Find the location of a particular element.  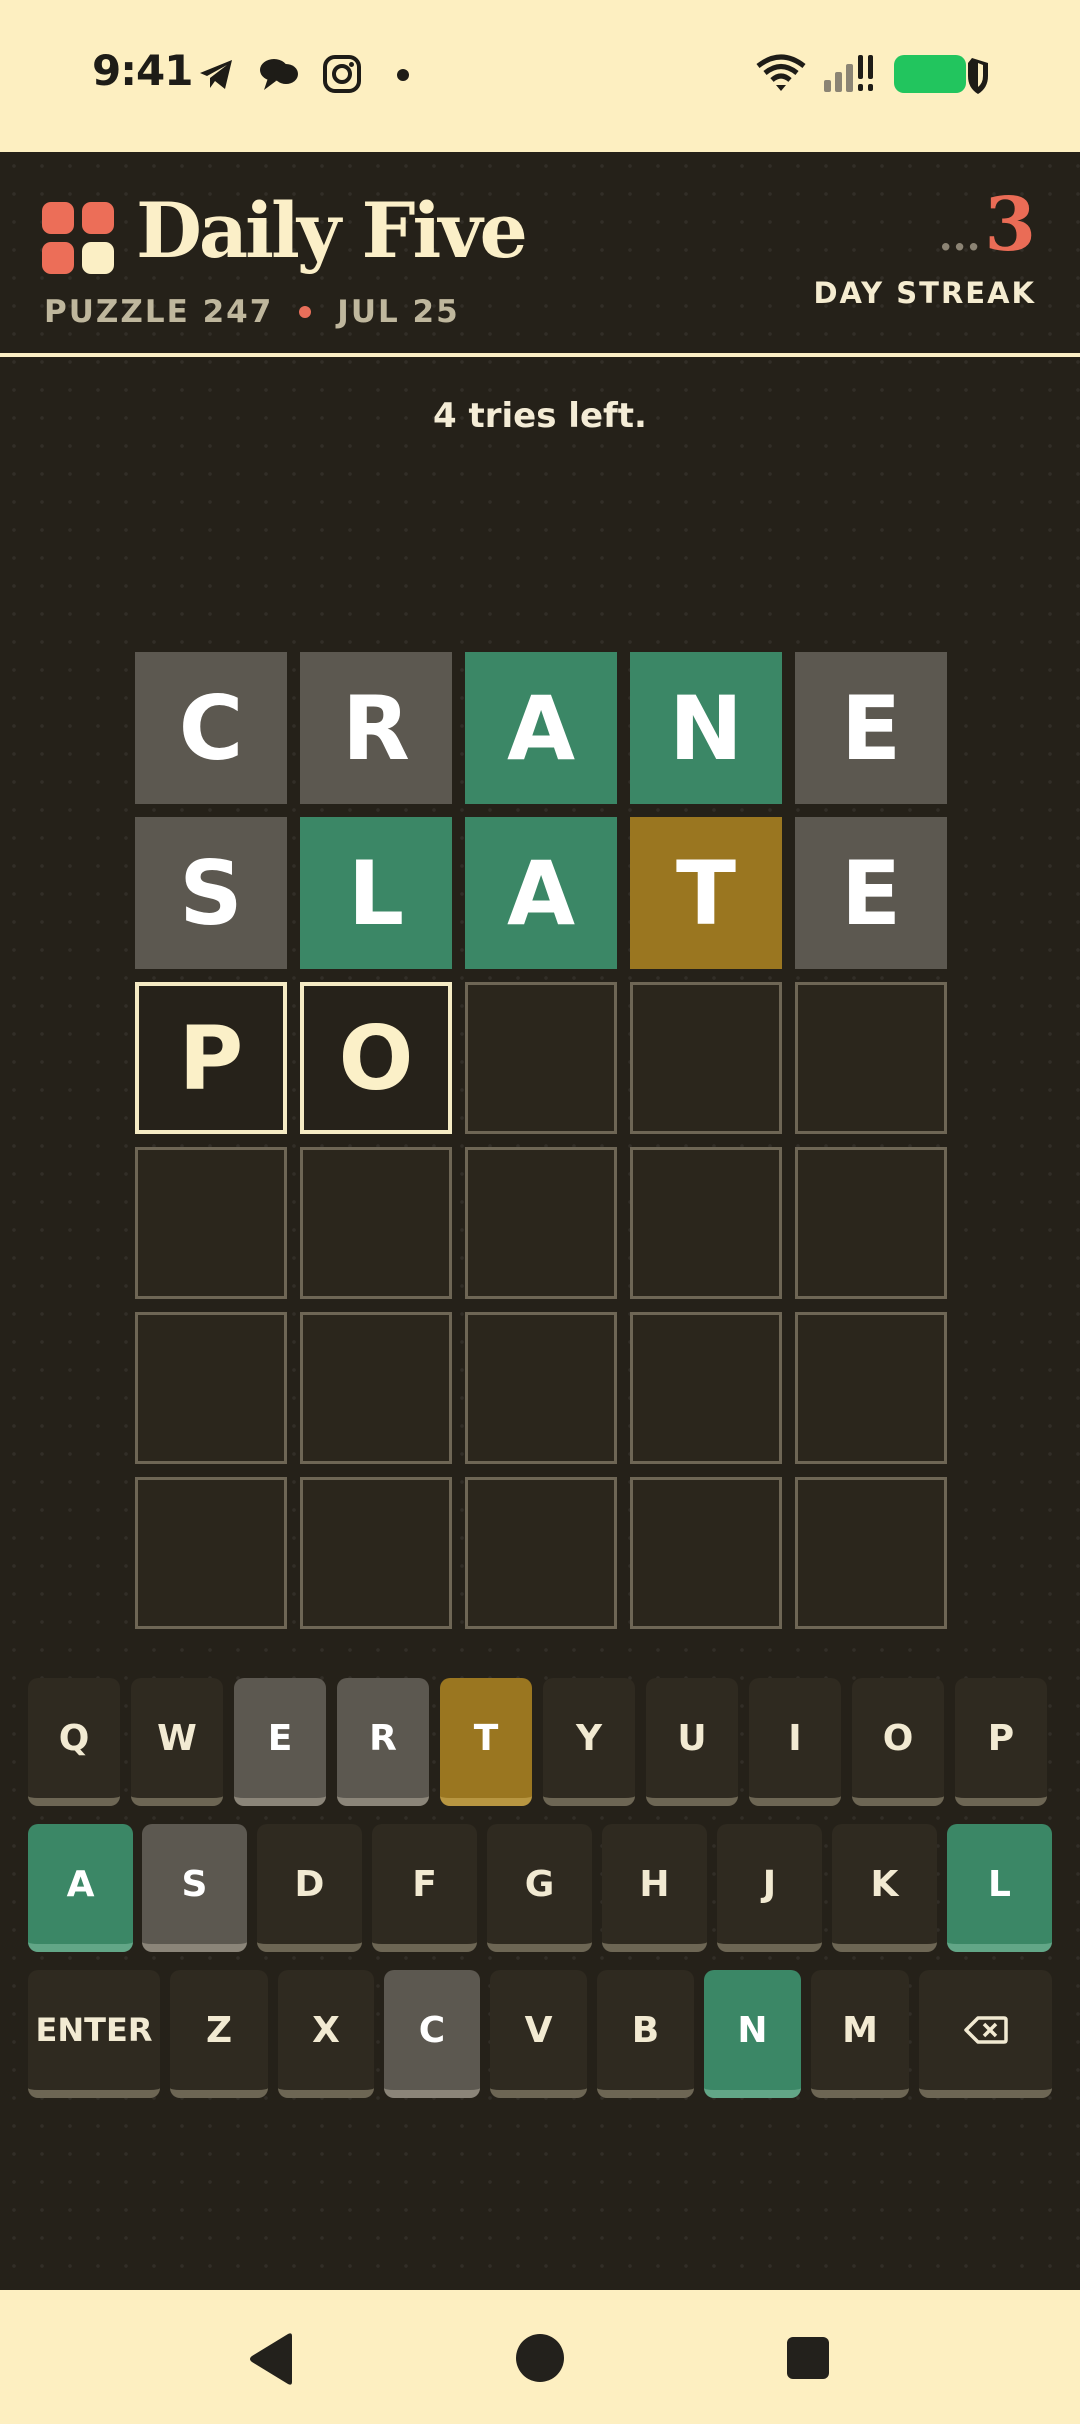

status-bar: 9:41 is located at coordinates (540, 76).